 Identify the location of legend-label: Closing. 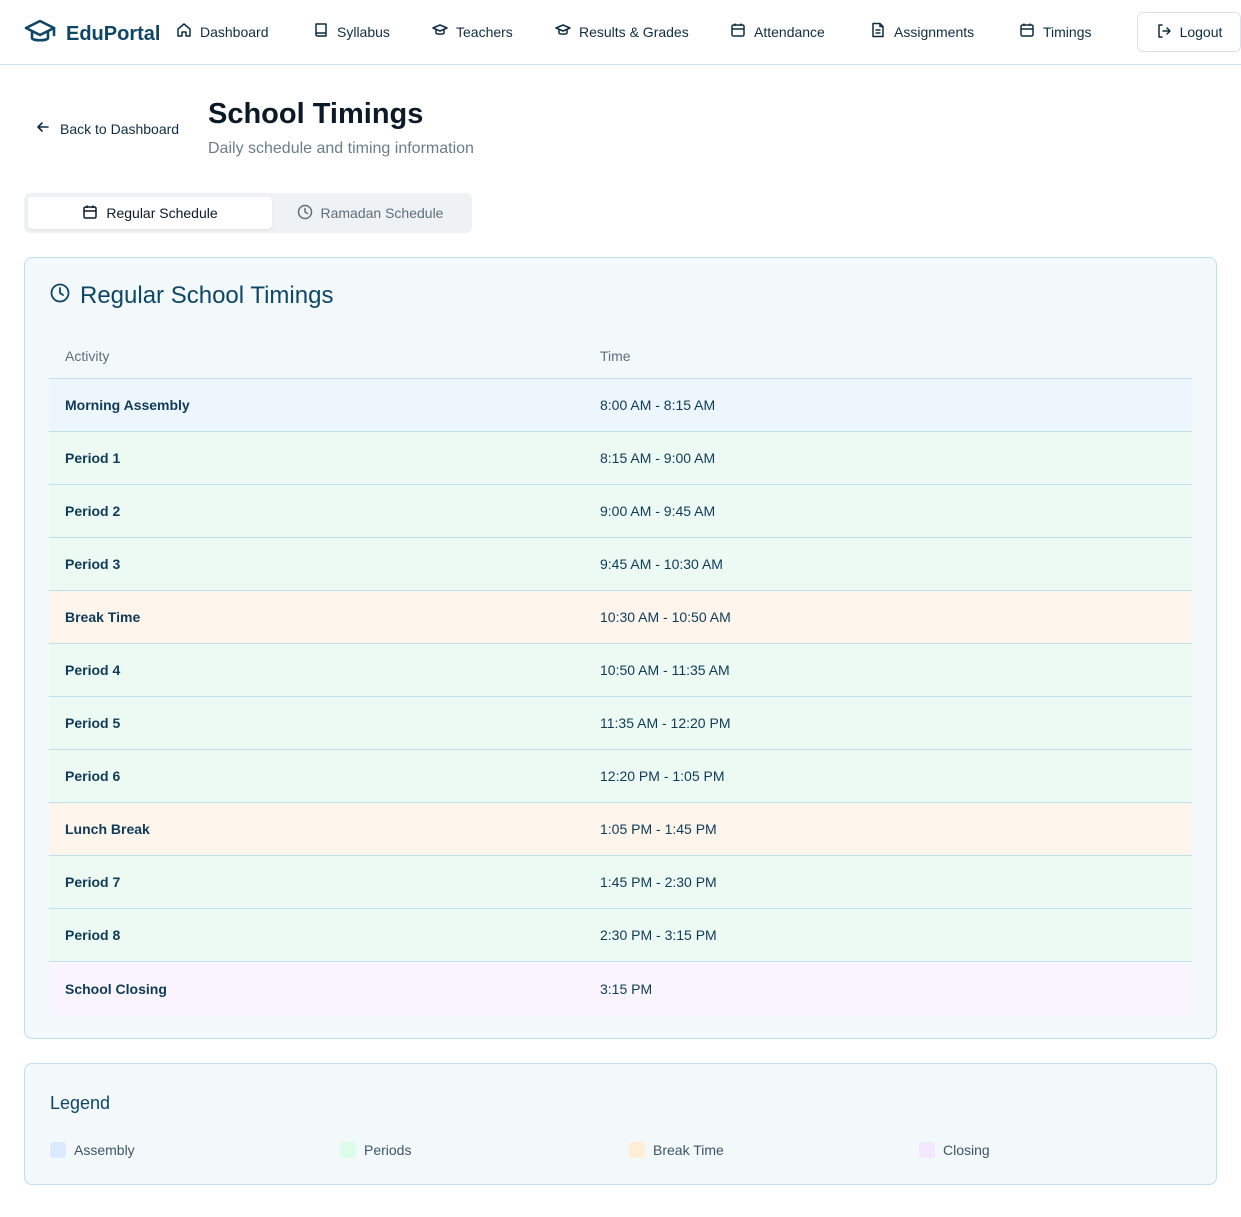
(966, 1150).